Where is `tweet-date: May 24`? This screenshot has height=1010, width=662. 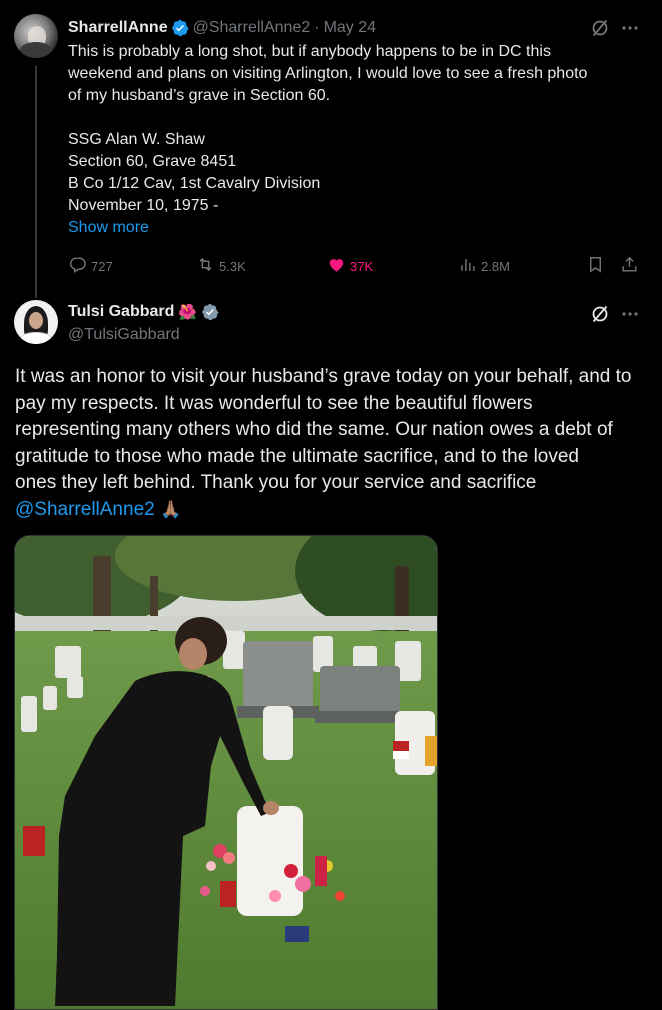
tweet-date: May 24 is located at coordinates (350, 28).